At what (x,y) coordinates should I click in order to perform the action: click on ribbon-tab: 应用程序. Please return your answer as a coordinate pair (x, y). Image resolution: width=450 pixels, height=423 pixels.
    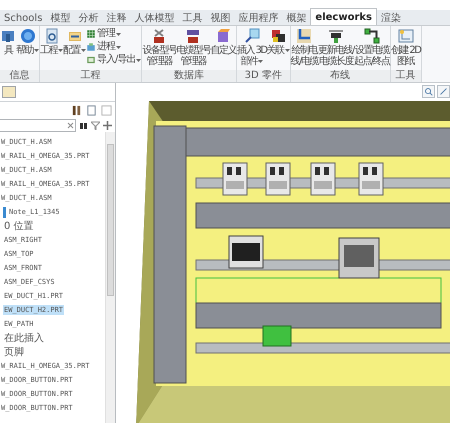
    Looking at the image, I should click on (258, 17).